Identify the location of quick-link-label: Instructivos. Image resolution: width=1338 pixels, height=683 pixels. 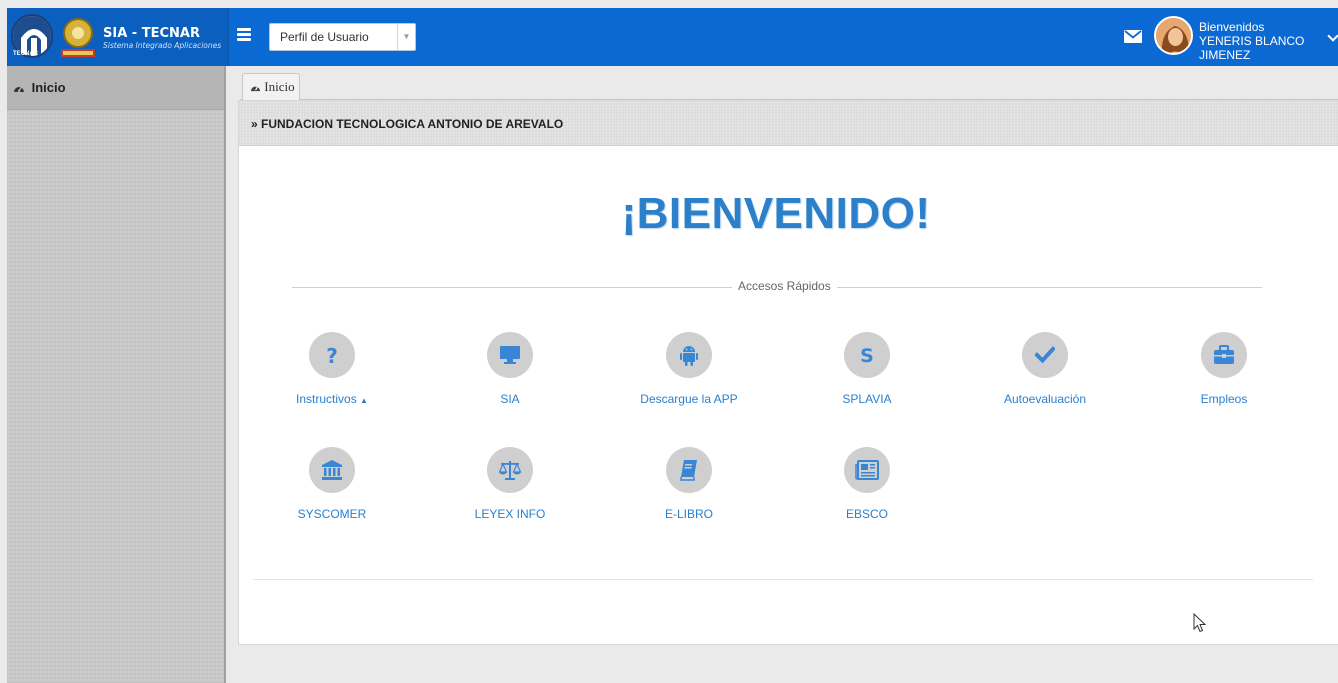
(326, 399).